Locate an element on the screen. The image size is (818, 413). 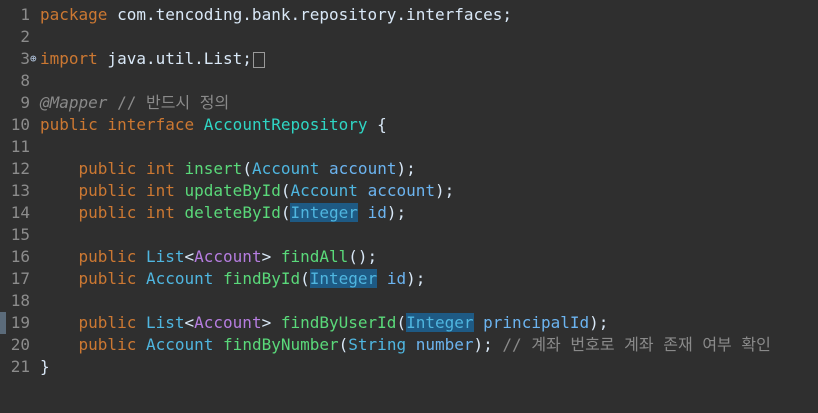
code-line: 12 public int insert(Account account); is located at coordinates (409, 169).